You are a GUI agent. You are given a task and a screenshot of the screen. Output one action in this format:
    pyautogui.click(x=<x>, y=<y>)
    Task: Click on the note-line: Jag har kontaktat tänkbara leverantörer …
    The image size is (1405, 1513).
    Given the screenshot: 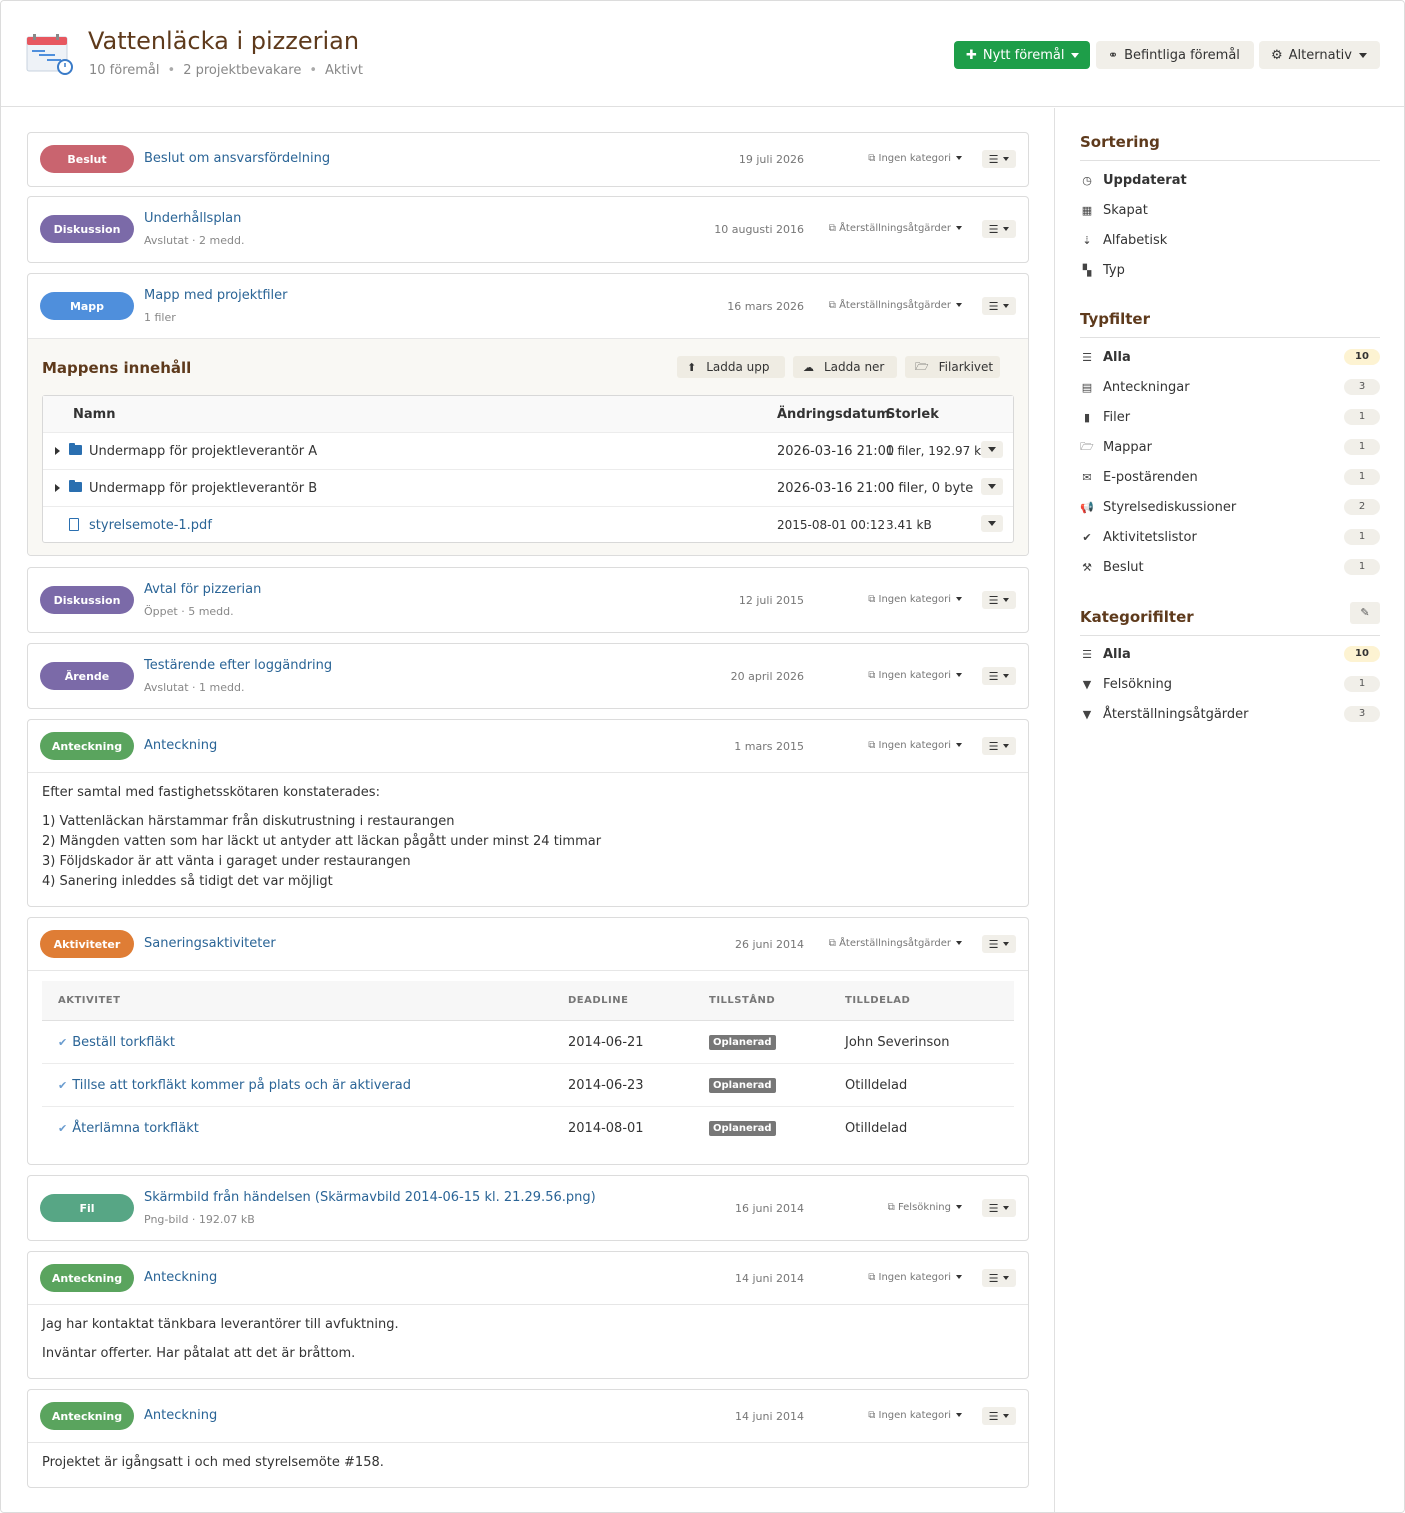 What is the action you would take?
    pyautogui.click(x=220, y=1324)
    